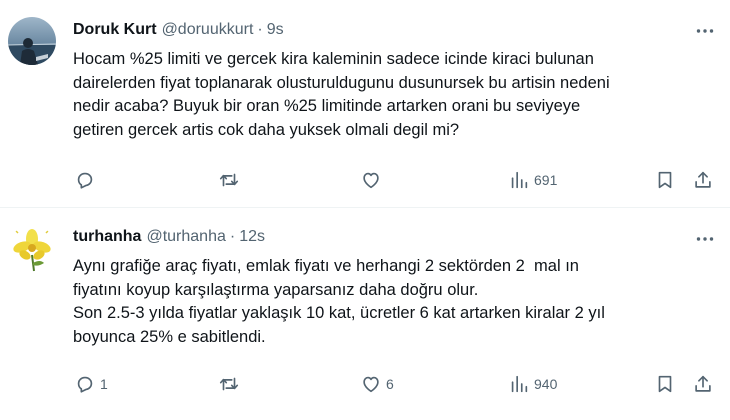 This screenshot has height=420, width=730. Describe the element at coordinates (394, 180) in the screenshot. I see `tweet-actions: 691` at that location.